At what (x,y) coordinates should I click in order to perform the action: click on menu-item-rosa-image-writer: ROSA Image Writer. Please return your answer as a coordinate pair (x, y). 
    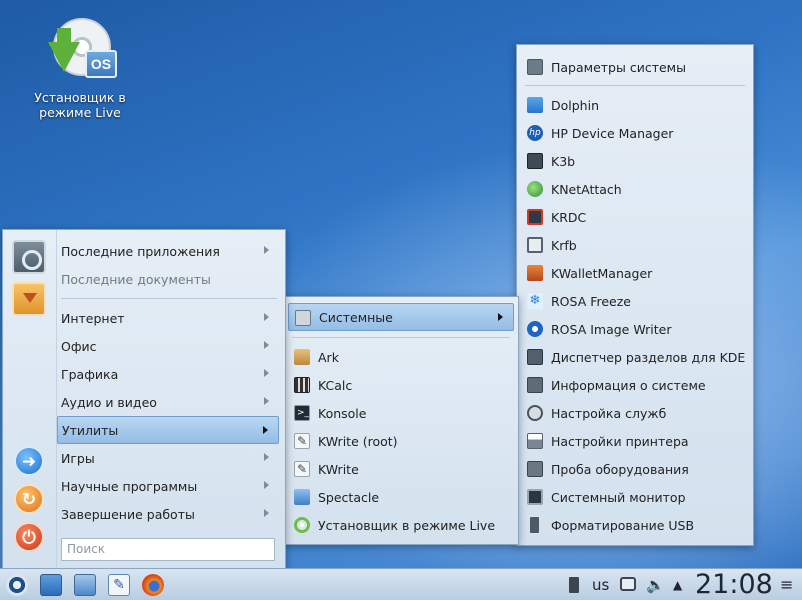
    Looking at the image, I should click on (635, 329).